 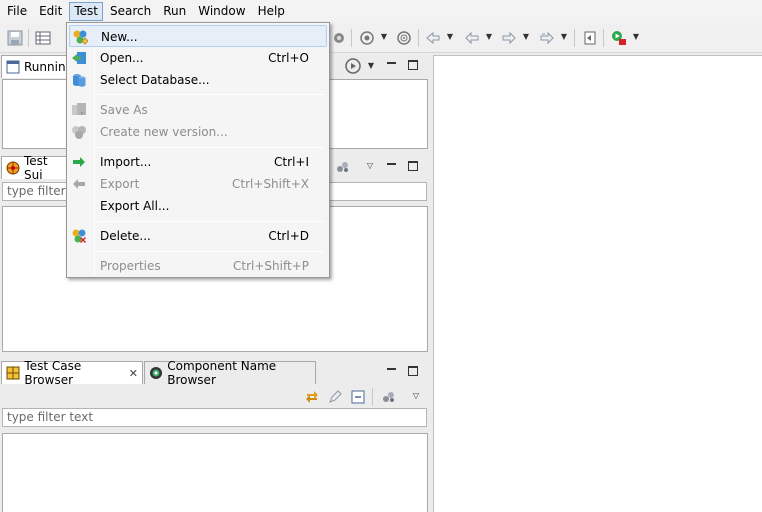 I want to click on collapse-all-icon, so click(x=358, y=397).